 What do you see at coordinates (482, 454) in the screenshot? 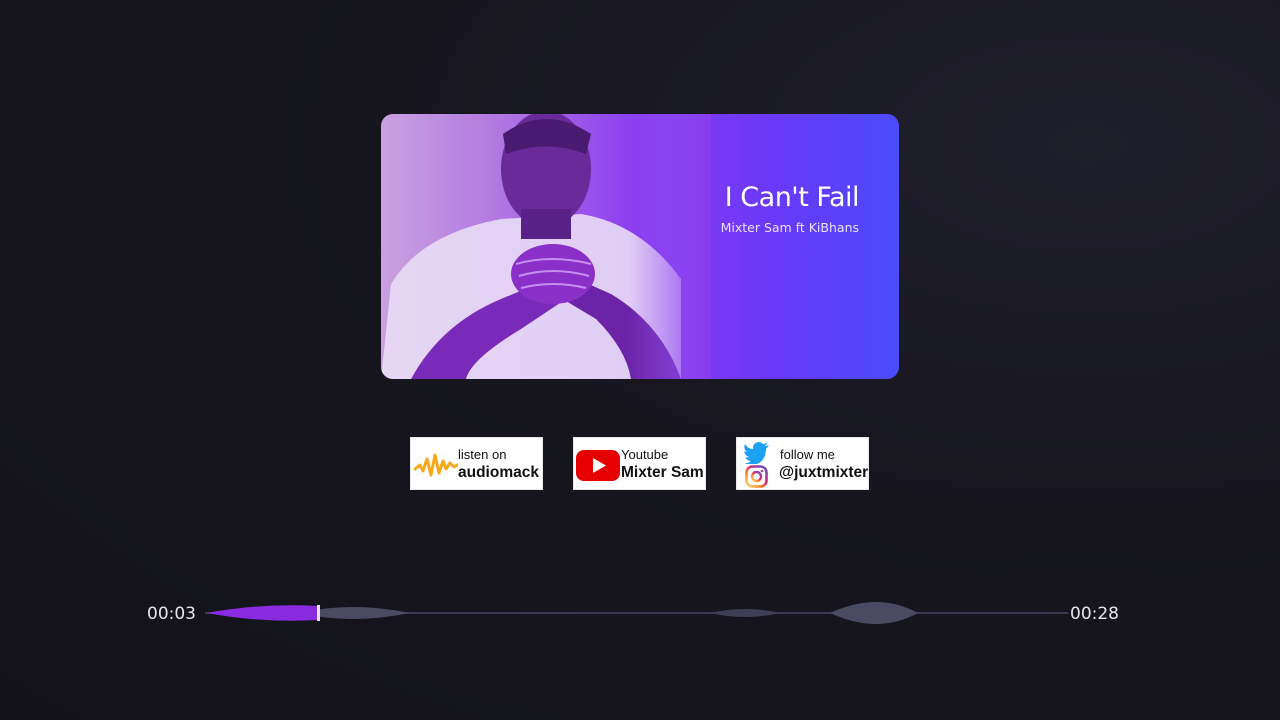
I see `badge-small-text: listen on` at bounding box center [482, 454].